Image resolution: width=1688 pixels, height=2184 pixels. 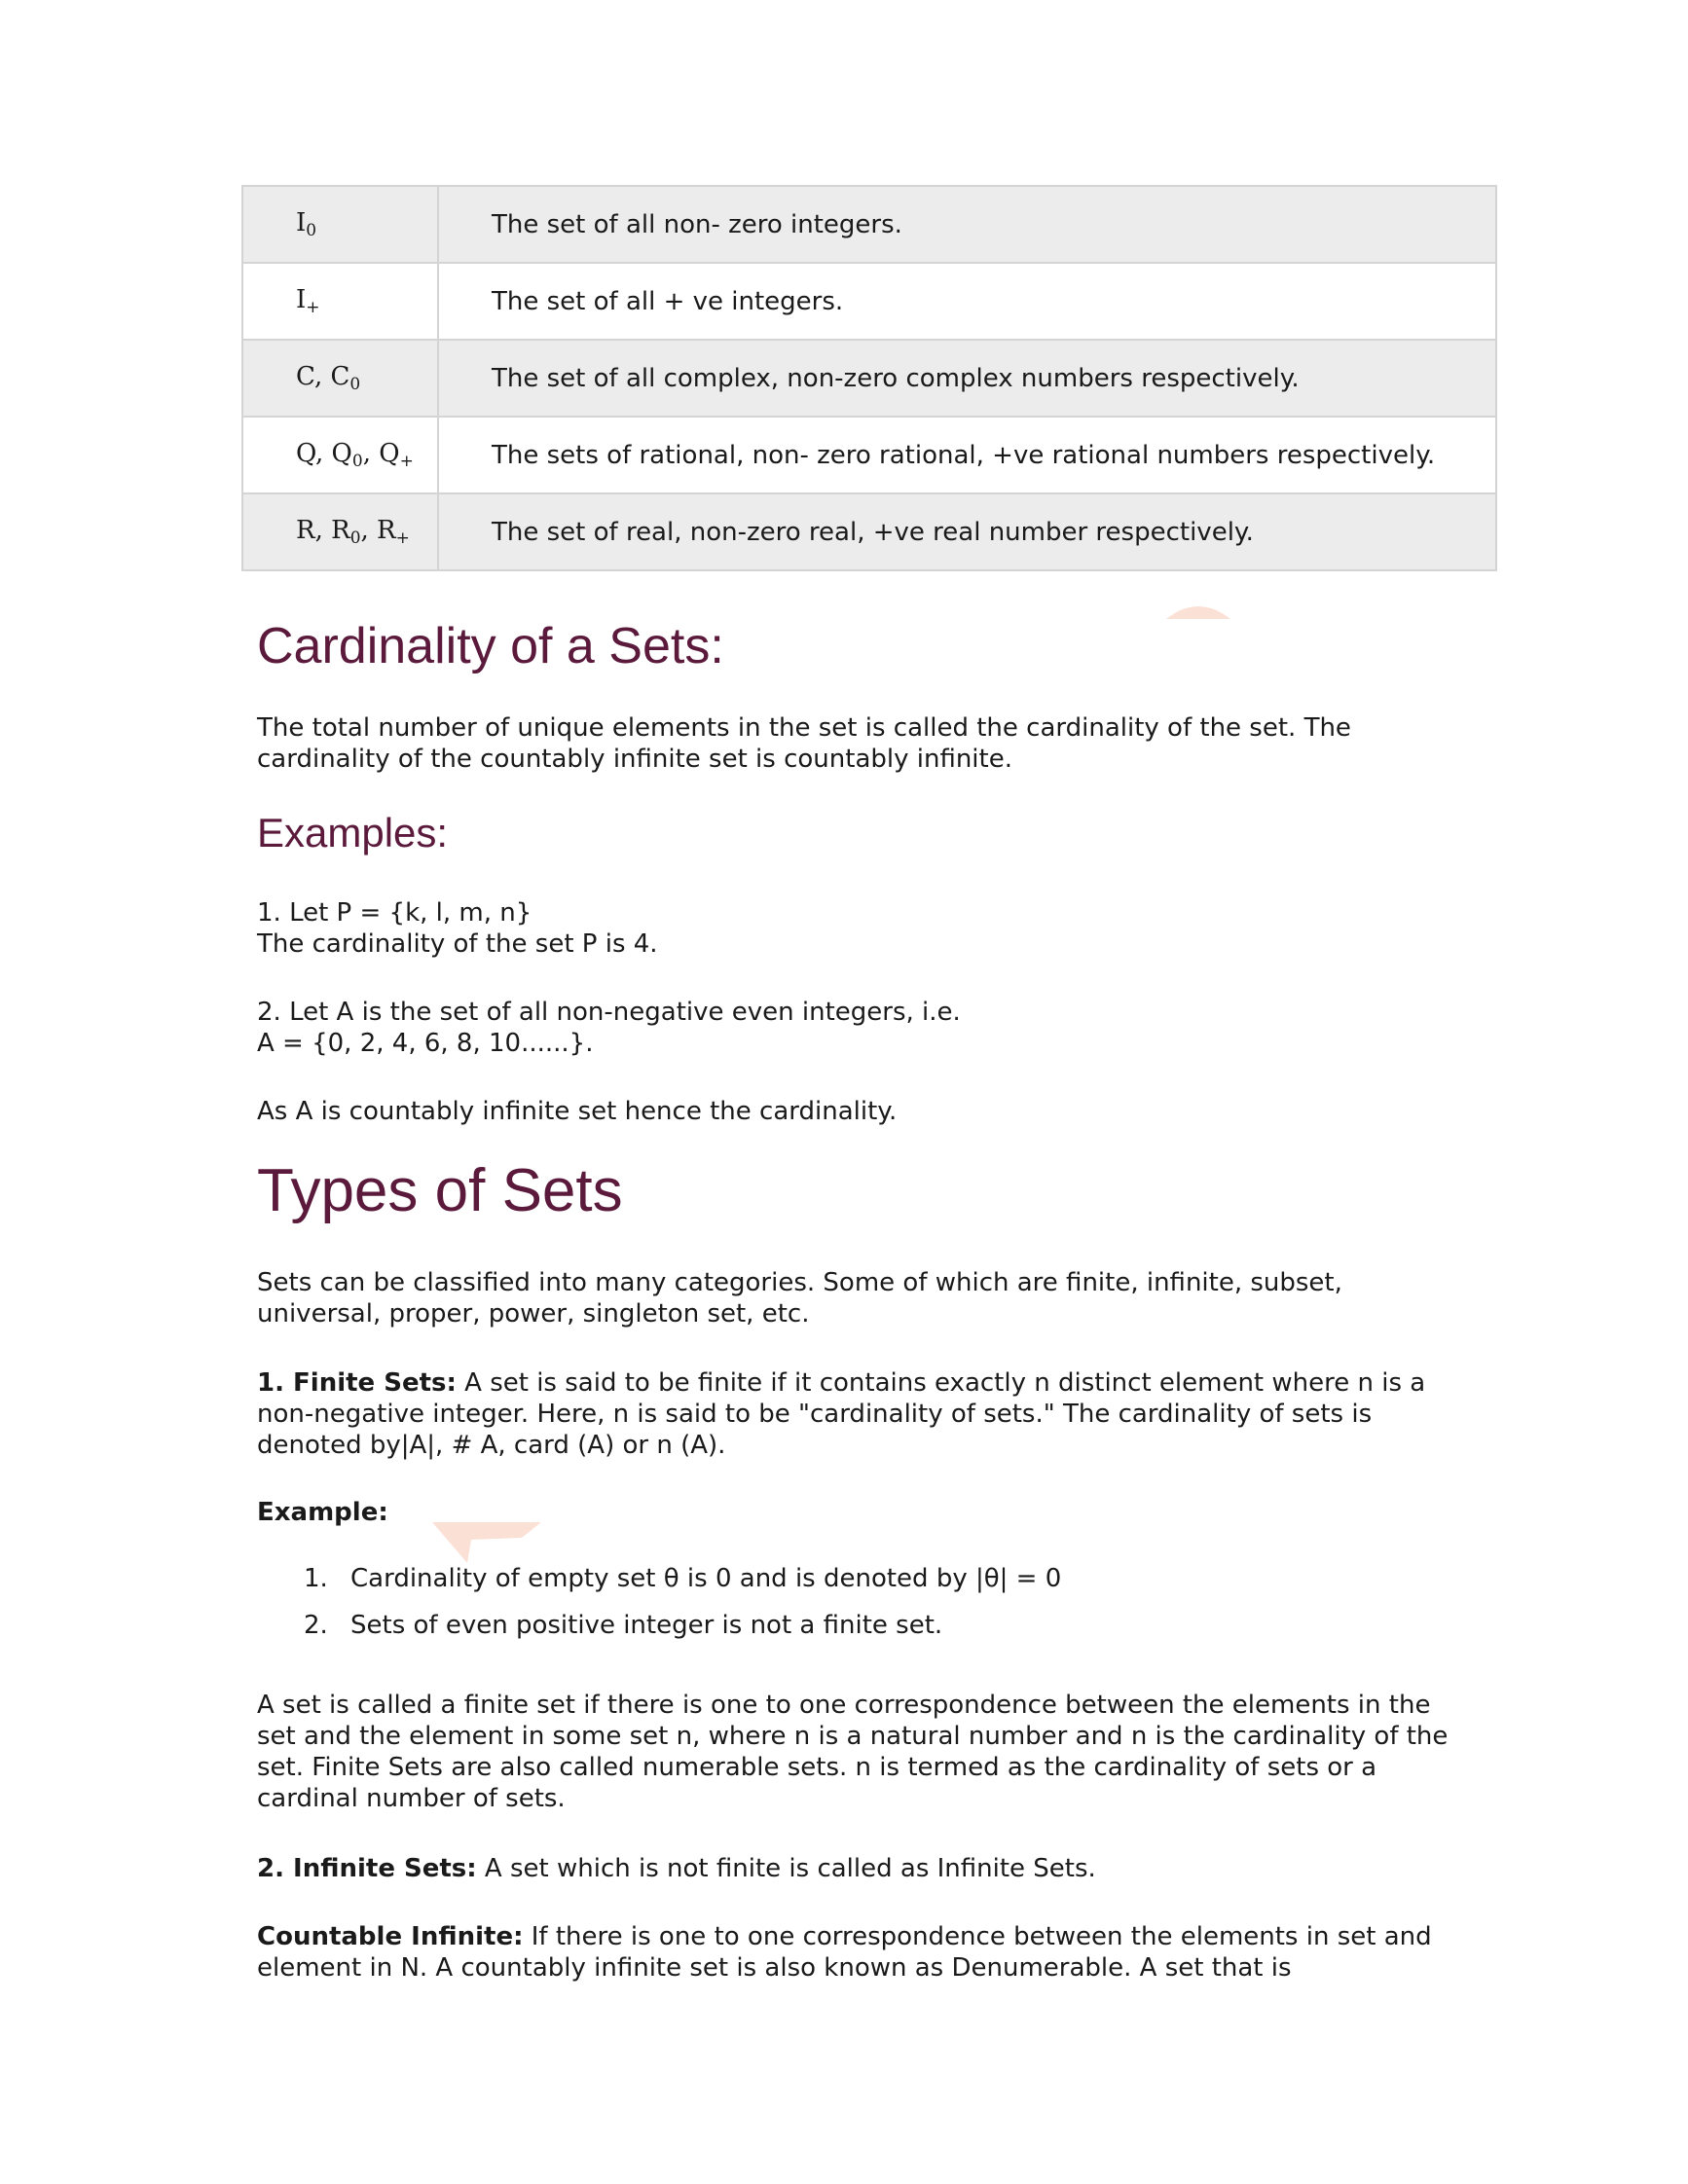 What do you see at coordinates (967, 224) in the screenshot?
I see `description-cell: The set of all non- zero integers.` at bounding box center [967, 224].